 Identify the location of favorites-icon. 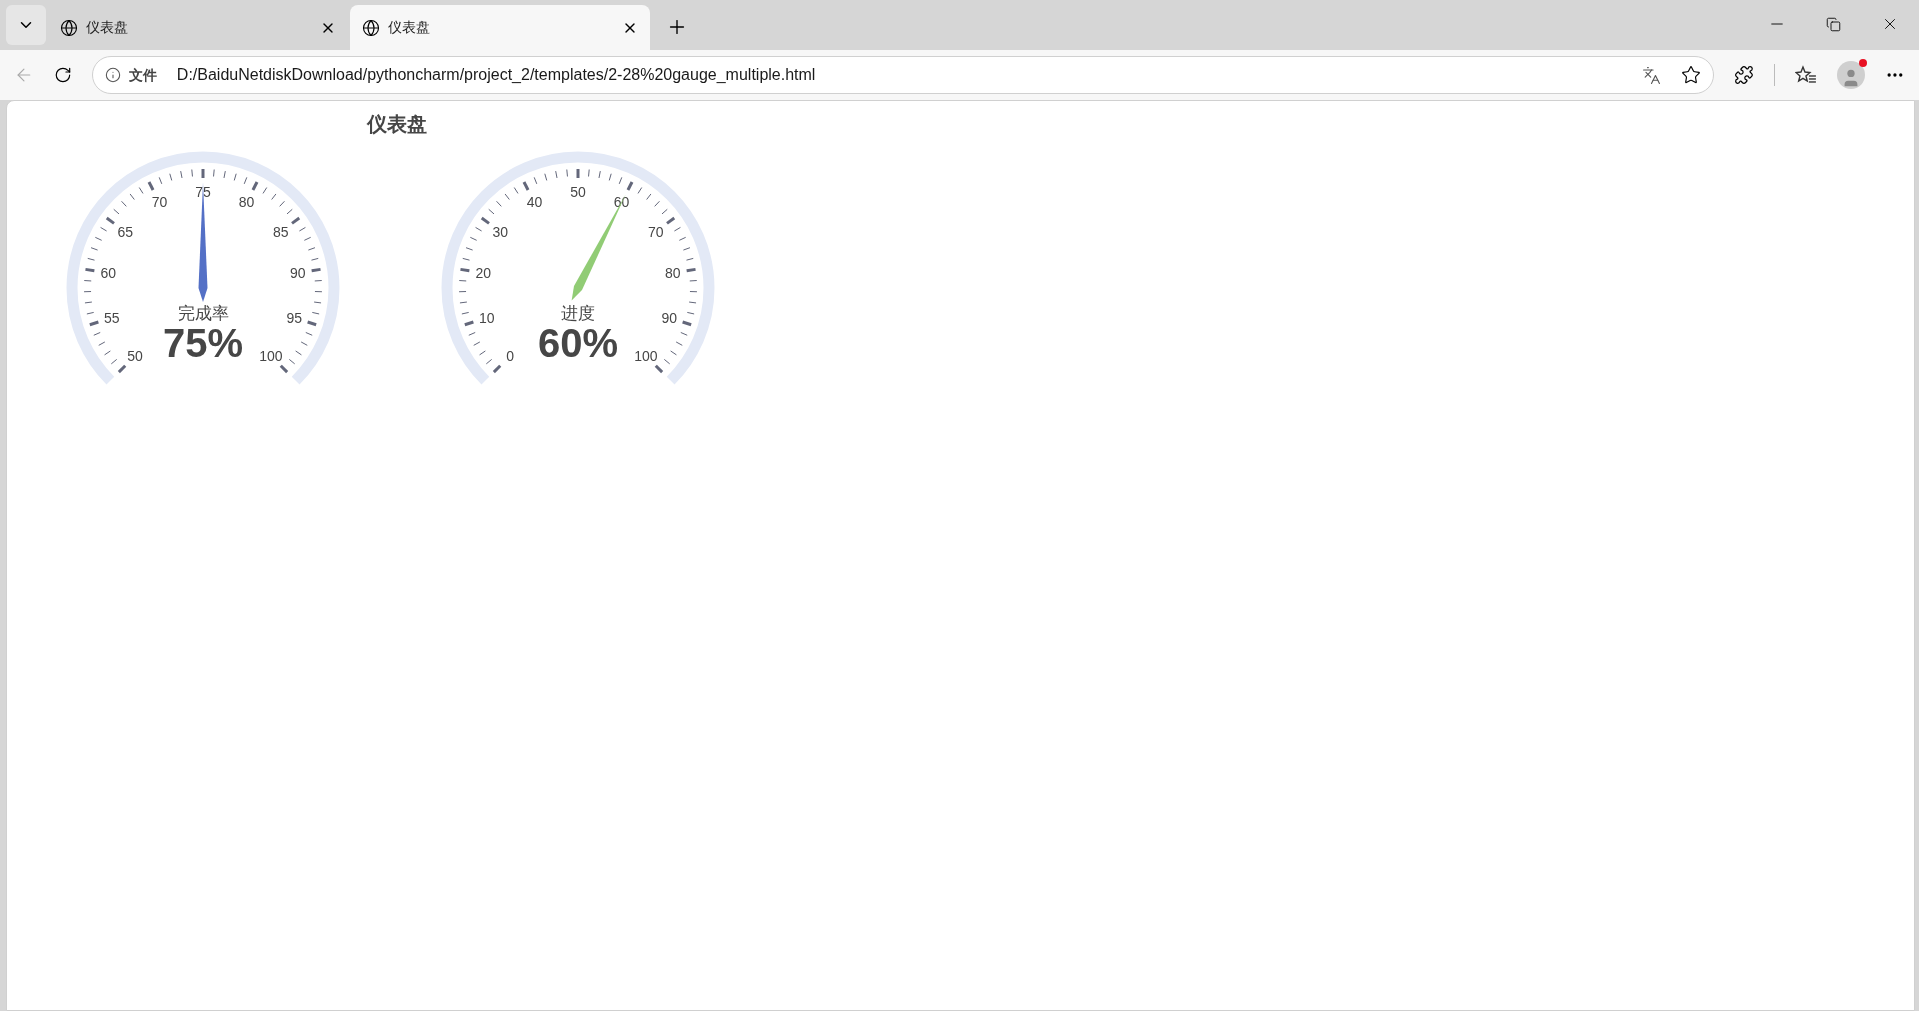
(1806, 75).